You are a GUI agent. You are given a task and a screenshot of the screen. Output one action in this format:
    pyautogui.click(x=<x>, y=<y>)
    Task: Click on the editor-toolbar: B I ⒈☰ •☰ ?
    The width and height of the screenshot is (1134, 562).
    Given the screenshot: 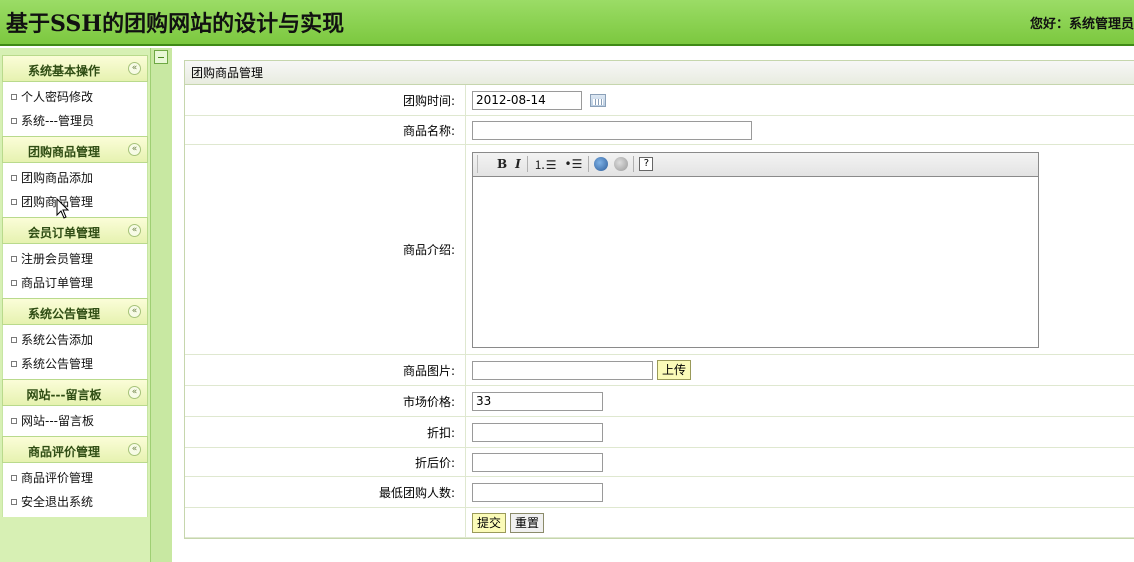 What is the action you would take?
    pyautogui.click(x=755, y=164)
    